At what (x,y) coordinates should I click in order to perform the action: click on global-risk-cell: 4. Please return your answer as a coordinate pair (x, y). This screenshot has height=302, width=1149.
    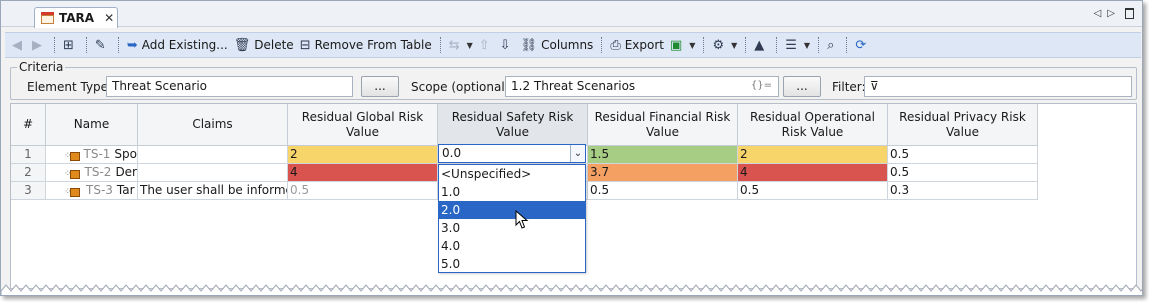
    Looking at the image, I should click on (363, 173).